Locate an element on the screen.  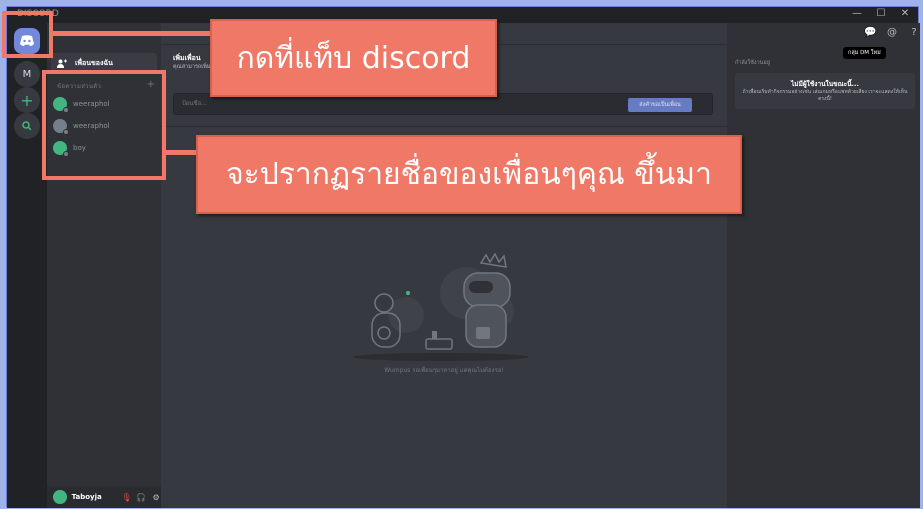
headphones-icon: 🎧 is located at coordinates (141, 497).